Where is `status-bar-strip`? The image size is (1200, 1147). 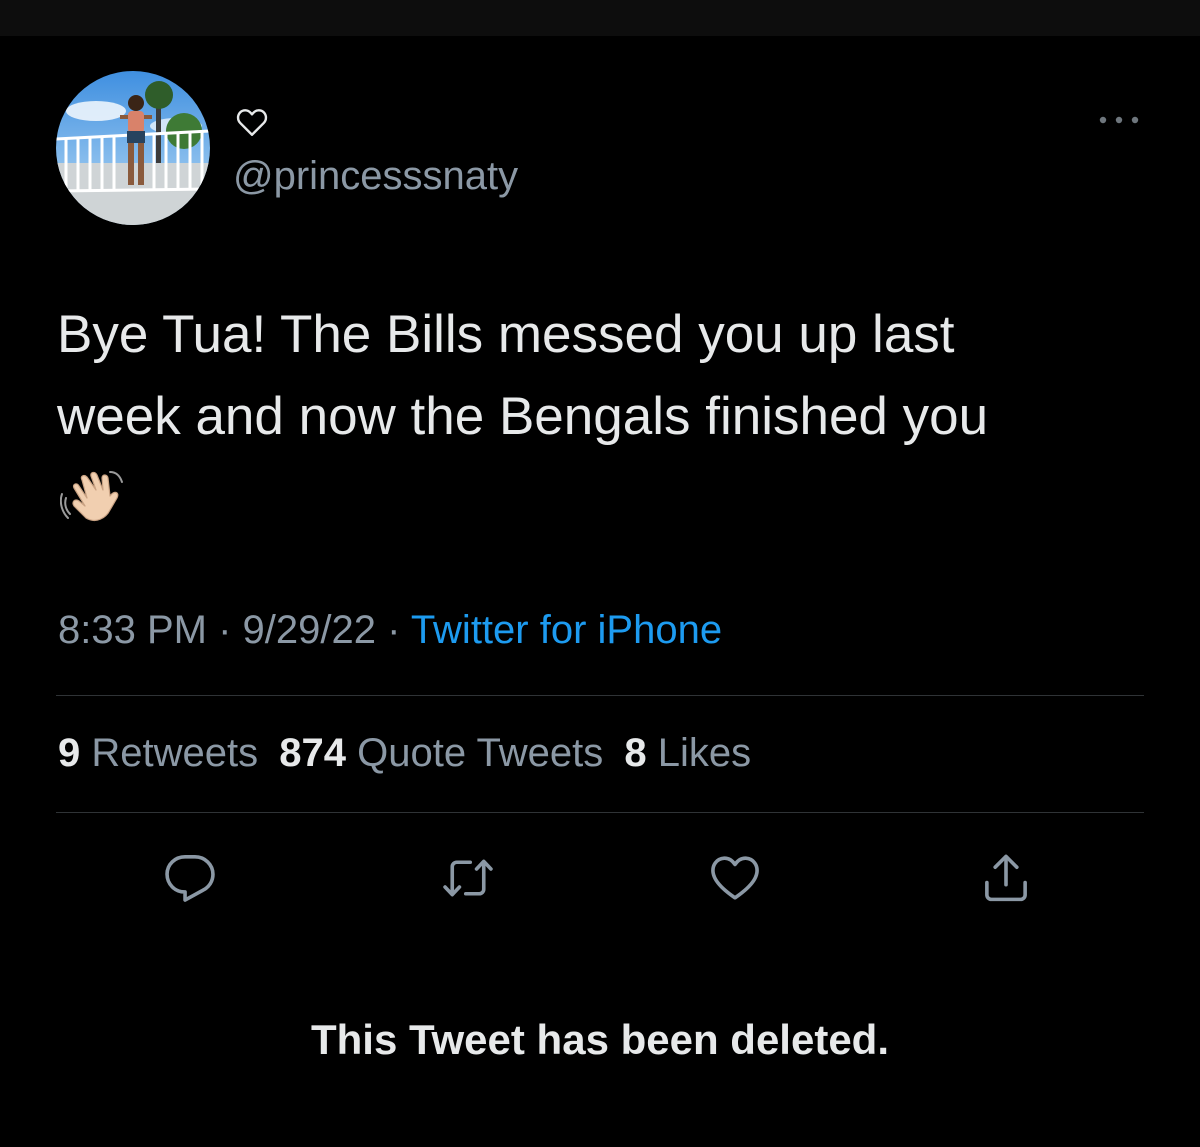
status-bar-strip is located at coordinates (600, 18).